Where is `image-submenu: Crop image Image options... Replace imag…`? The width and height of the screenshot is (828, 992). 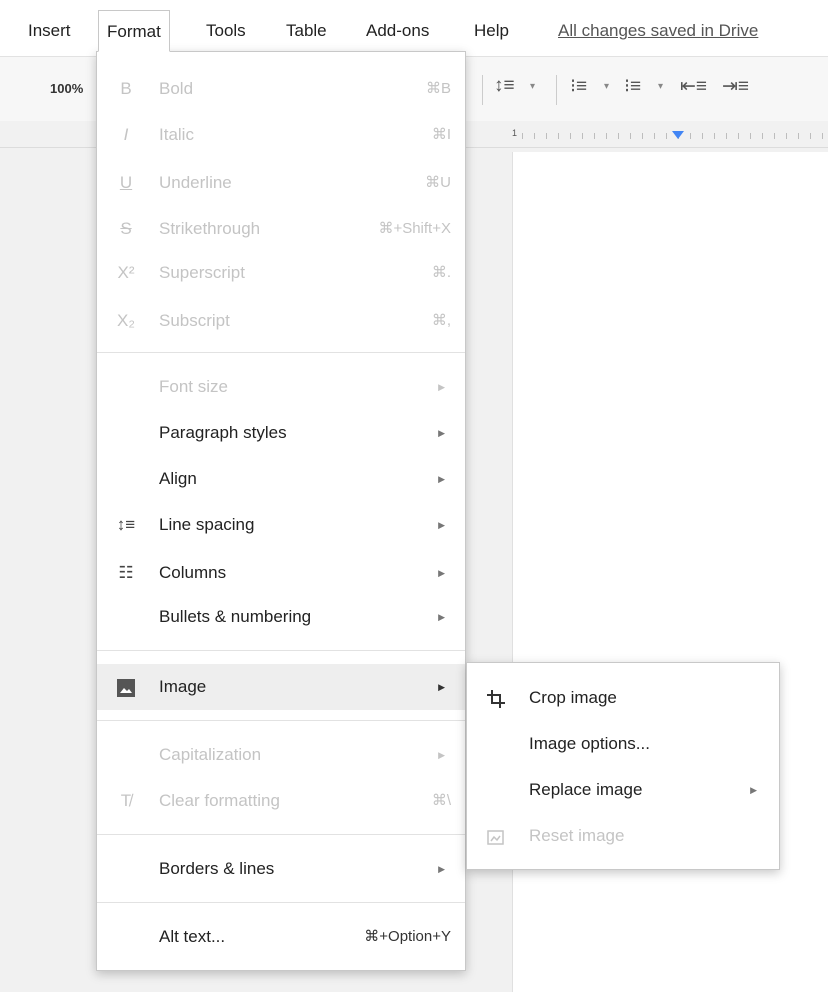
image-submenu: Crop image Image options... Replace imag… is located at coordinates (623, 766).